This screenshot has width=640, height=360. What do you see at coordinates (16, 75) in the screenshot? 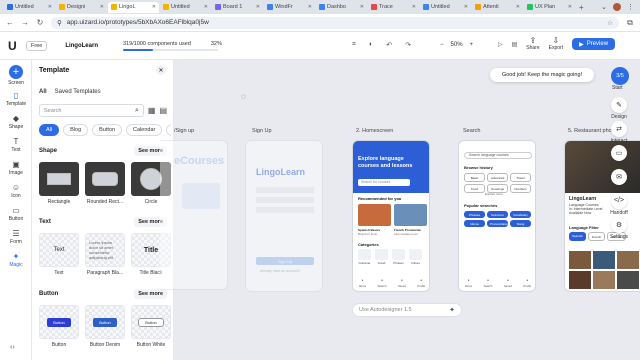
I see `rail-item-screen: + Screen` at bounding box center [16, 75].